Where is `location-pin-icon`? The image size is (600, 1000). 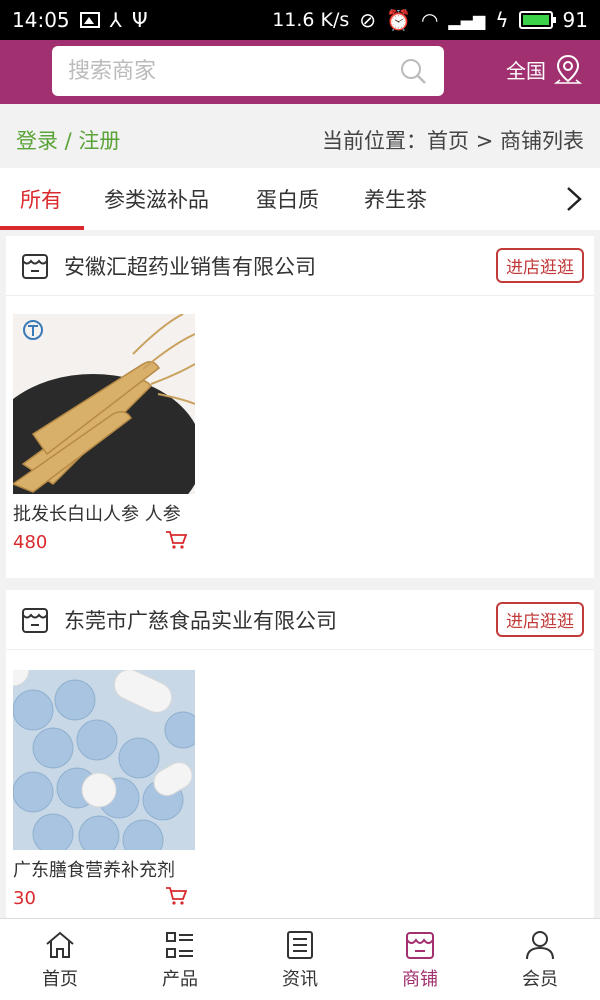 location-pin-icon is located at coordinates (568, 69).